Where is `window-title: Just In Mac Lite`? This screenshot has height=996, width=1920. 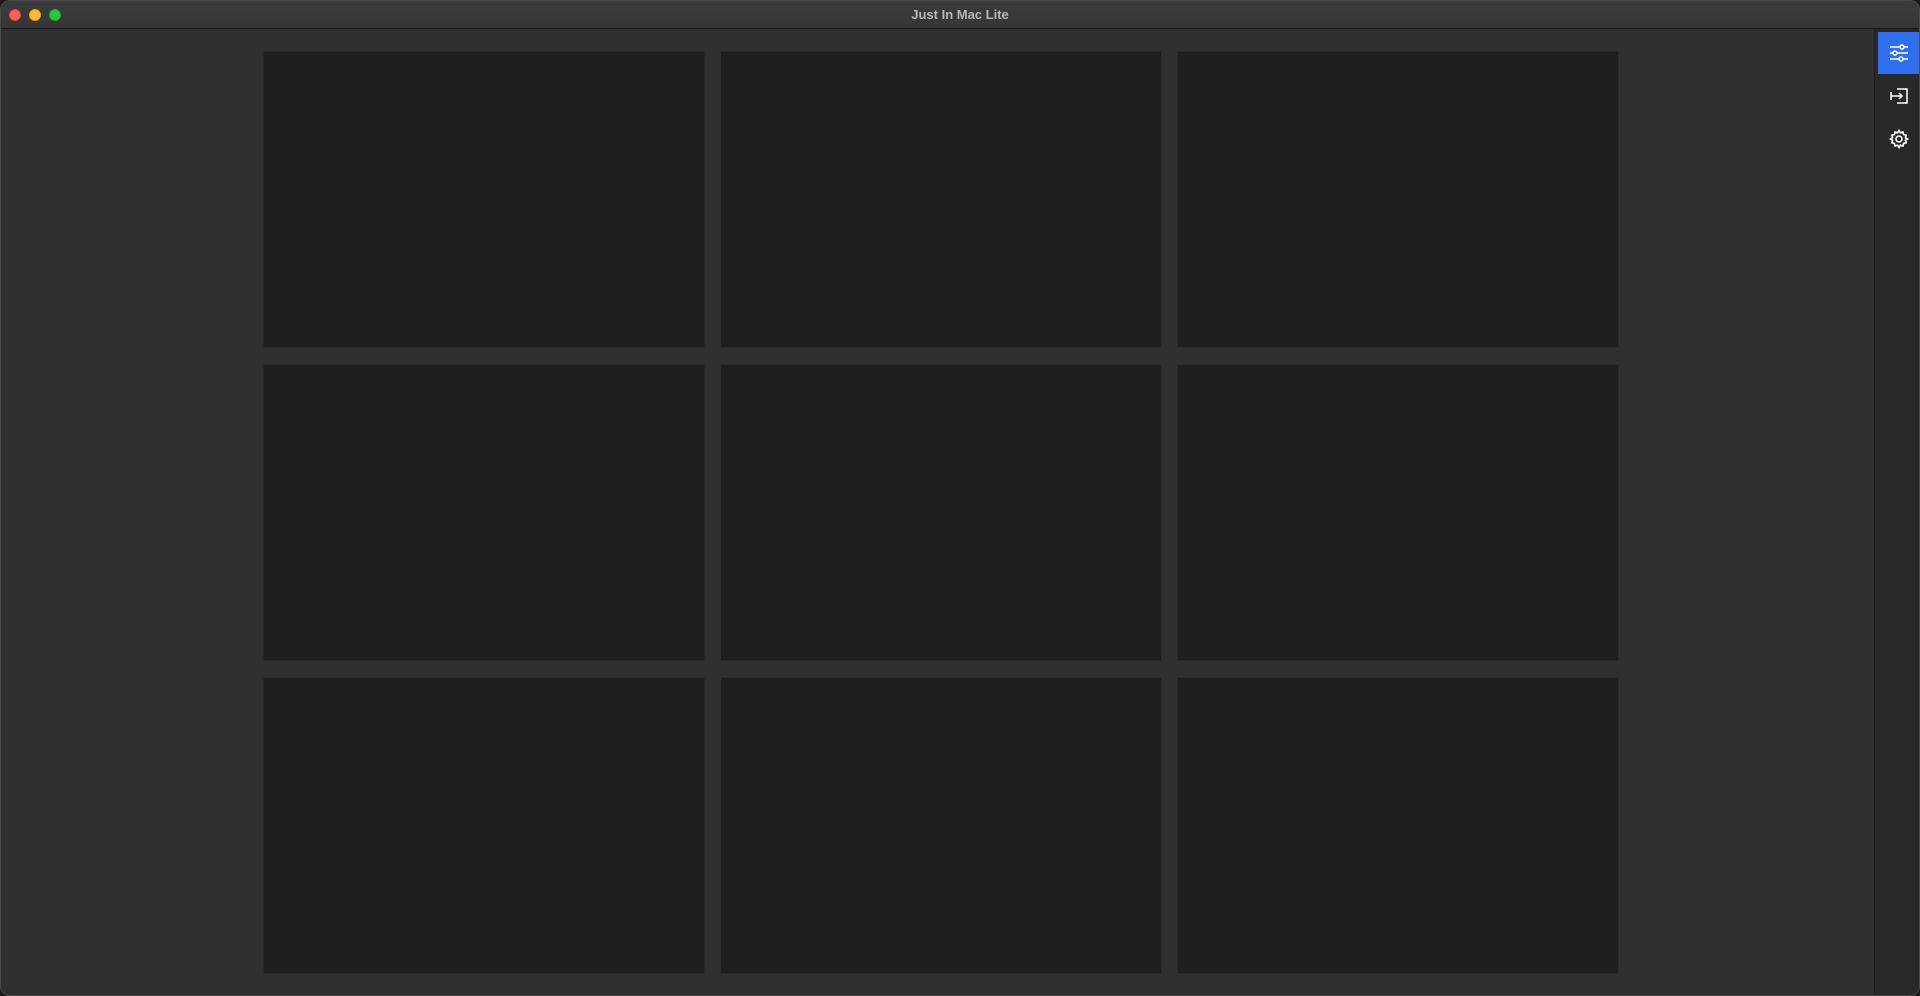 window-title: Just In Mac Lite is located at coordinates (960, 14).